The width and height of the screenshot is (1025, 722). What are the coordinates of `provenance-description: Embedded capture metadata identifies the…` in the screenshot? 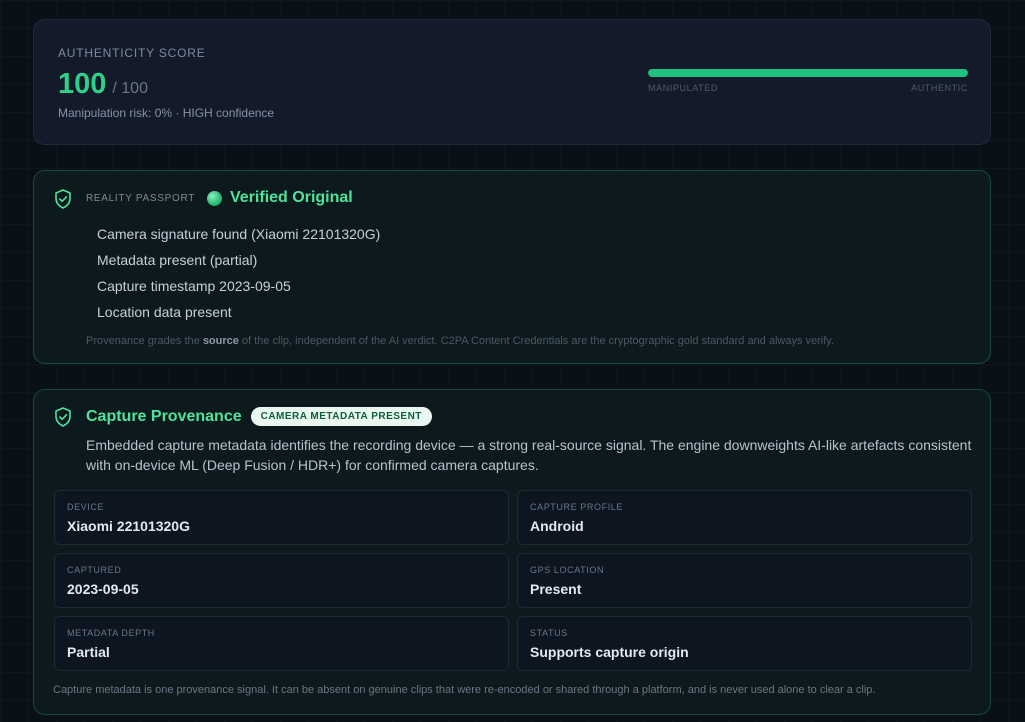 It's located at (529, 455).